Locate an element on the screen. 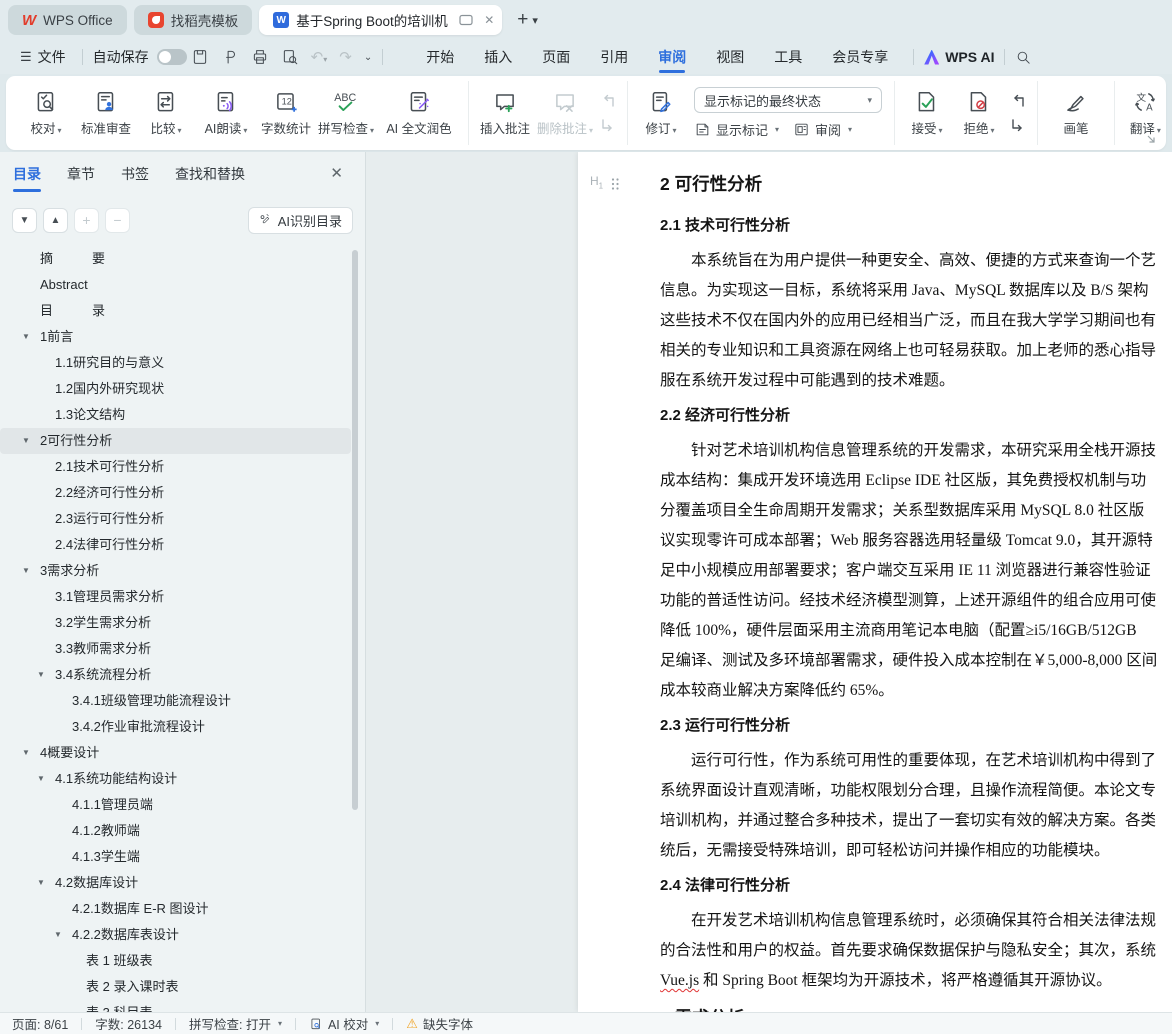 The image size is (1172, 1034). toc-item: 3.4.1班级管理功能流程设计 is located at coordinates (175, 701).